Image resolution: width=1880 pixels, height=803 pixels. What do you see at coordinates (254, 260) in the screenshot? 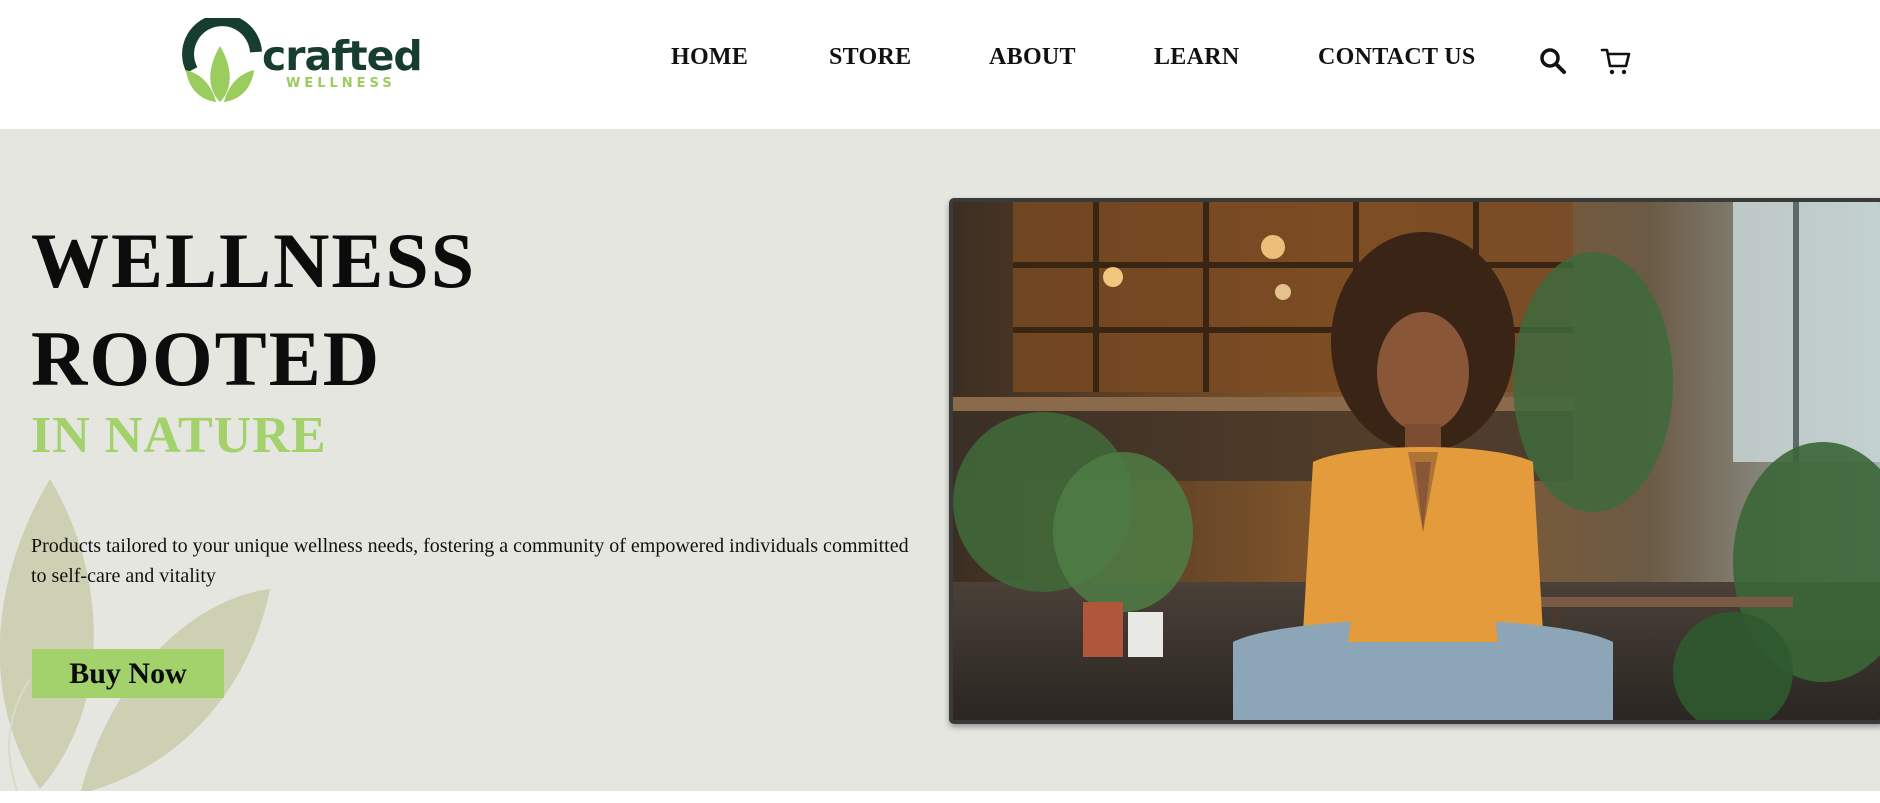
I see `hero-title-line-1: WELLNESS` at bounding box center [254, 260].